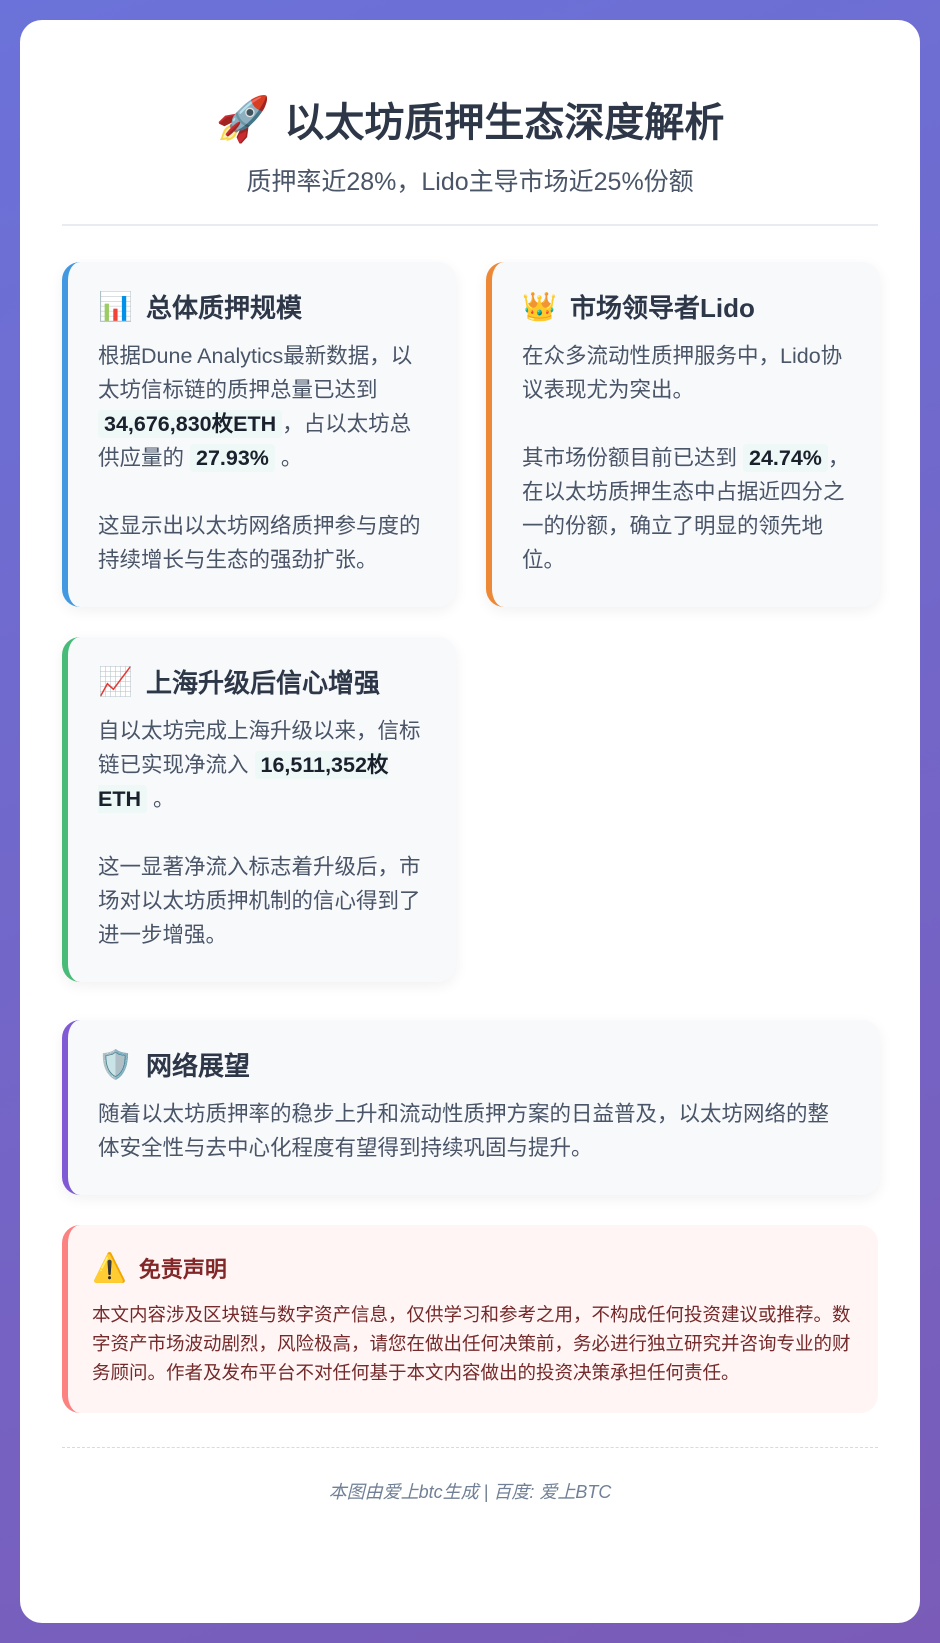 The width and height of the screenshot is (940, 1643). I want to click on section-title: 网络展望, so click(198, 1066).